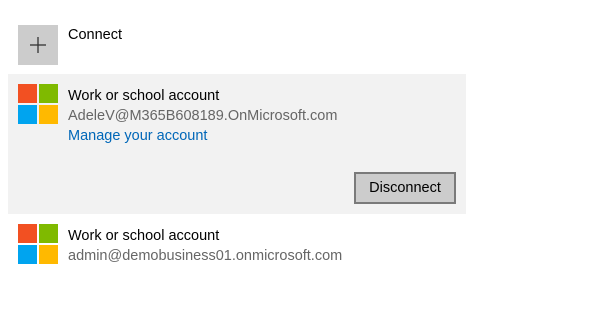  Describe the element at coordinates (405, 188) in the screenshot. I see `disconnect-button: Disconnect` at that location.